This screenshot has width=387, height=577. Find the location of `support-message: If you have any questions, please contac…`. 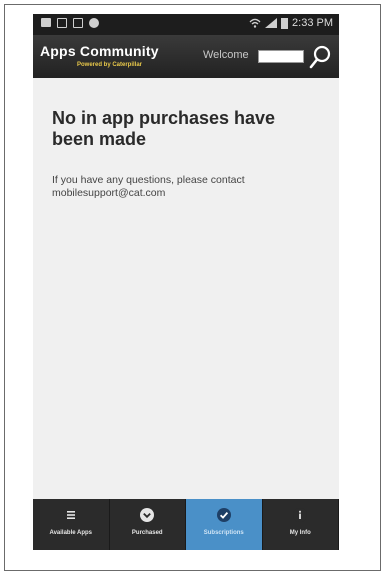

support-message: If you have any questions, please contac… is located at coordinates (148, 186).